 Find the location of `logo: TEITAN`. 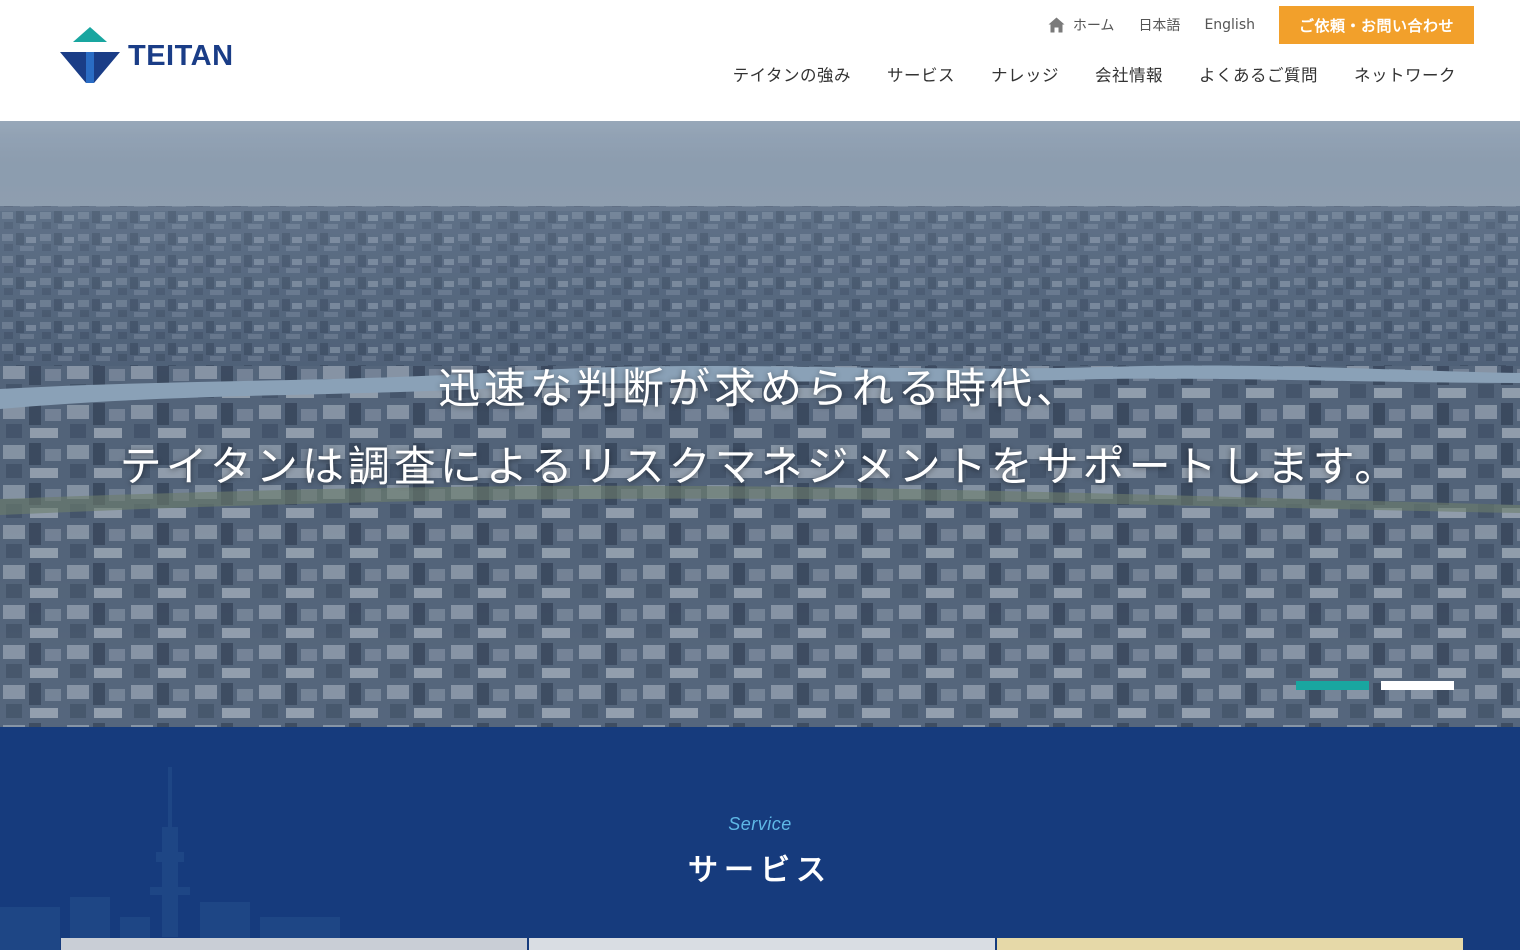

logo: TEITAN is located at coordinates (147, 55).